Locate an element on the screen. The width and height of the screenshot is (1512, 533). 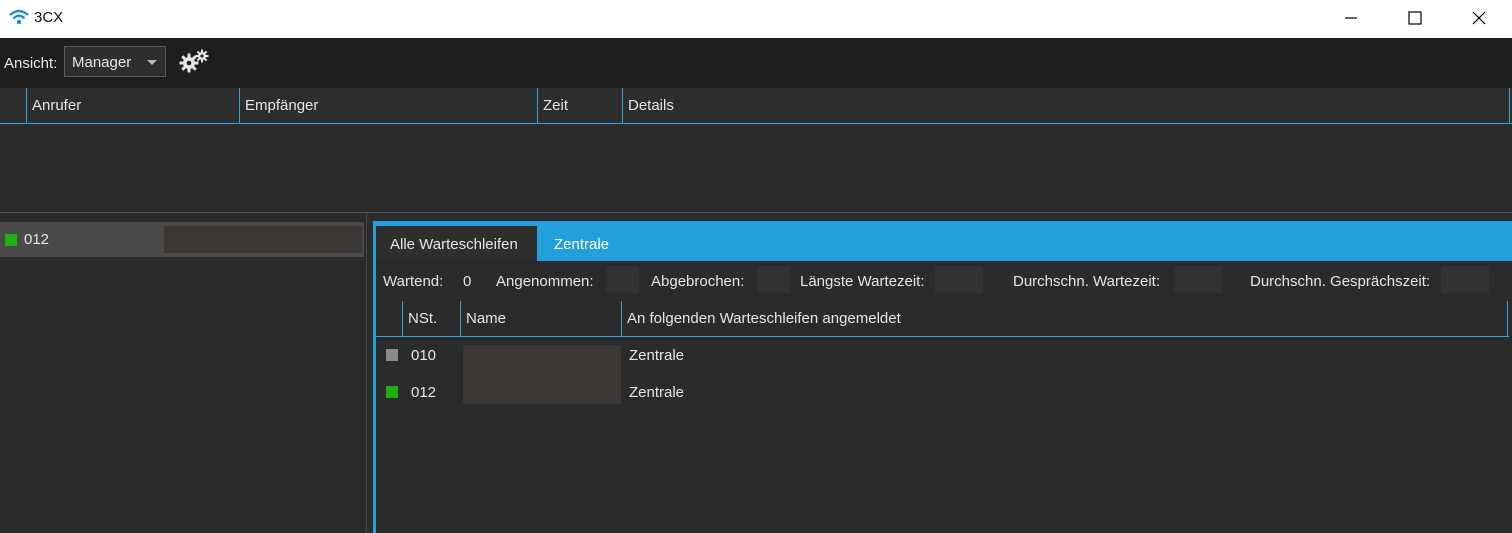
maximize-icon is located at coordinates (1415, 18).